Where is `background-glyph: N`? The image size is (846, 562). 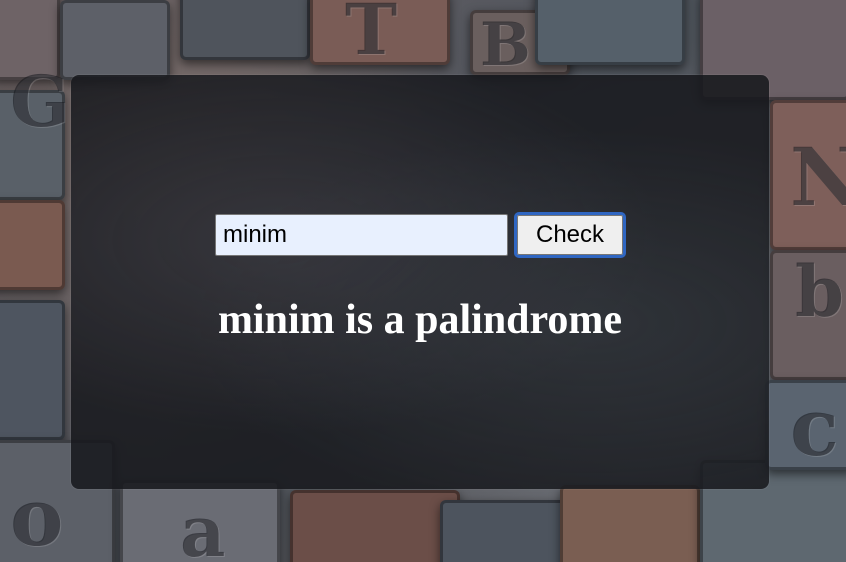 background-glyph: N is located at coordinates (818, 177).